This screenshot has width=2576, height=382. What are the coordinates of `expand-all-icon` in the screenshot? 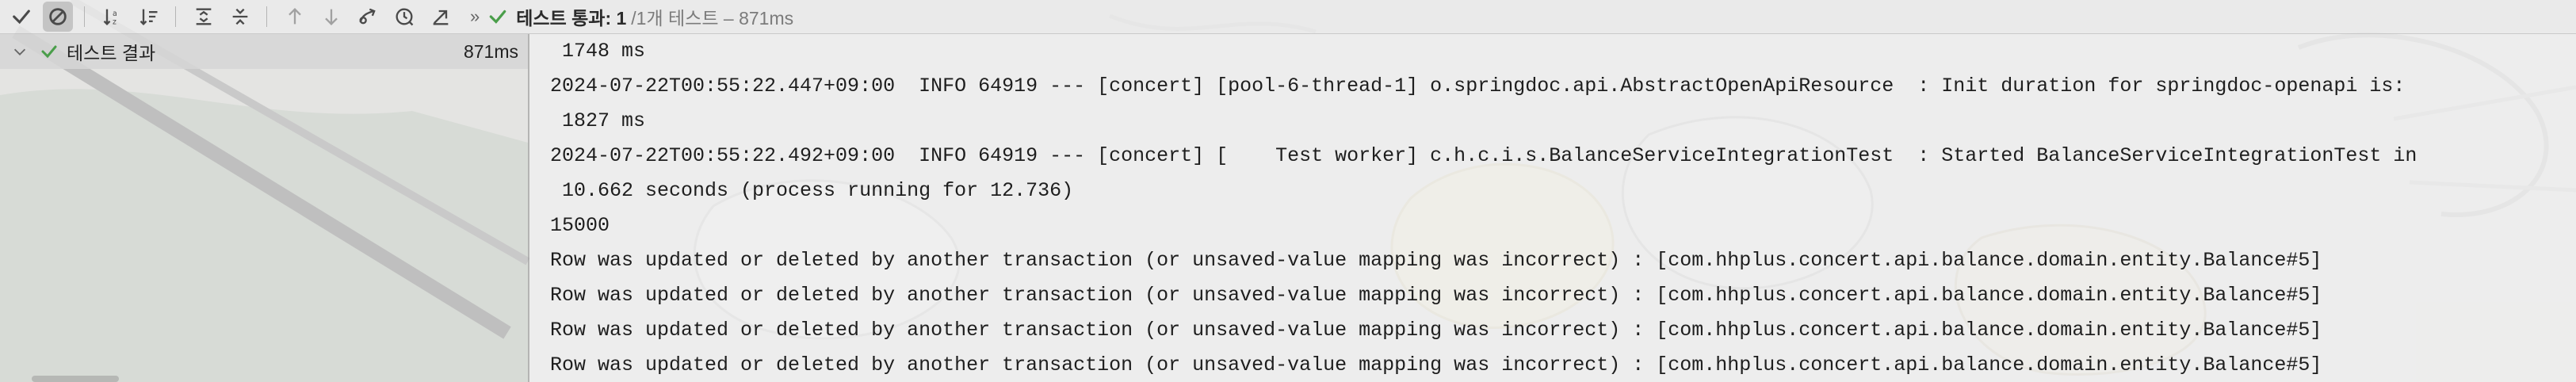 It's located at (204, 16).